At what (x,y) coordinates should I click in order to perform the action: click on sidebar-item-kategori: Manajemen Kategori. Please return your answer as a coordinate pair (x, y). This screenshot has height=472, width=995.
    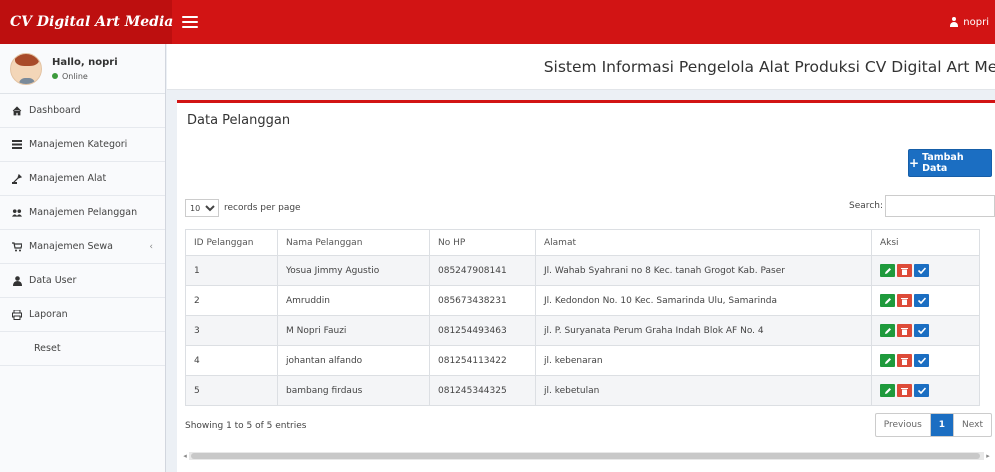
    Looking at the image, I should click on (82, 145).